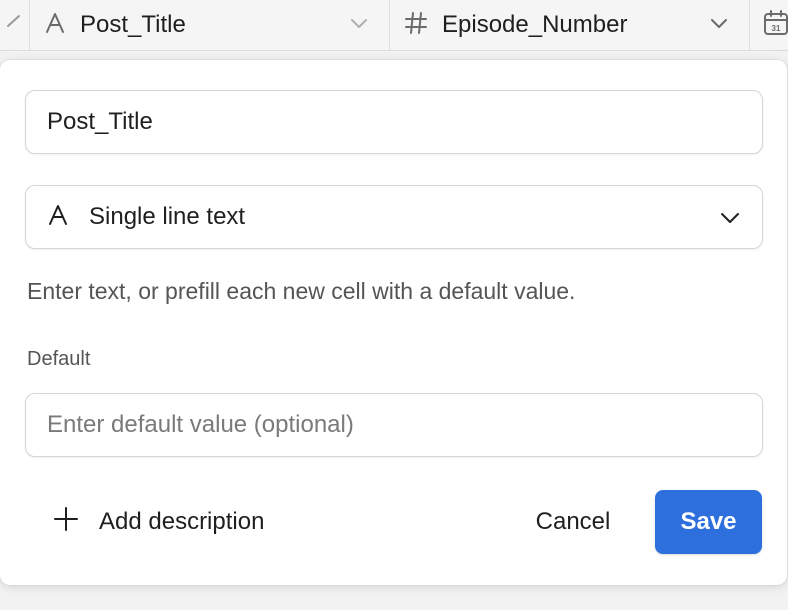 This screenshot has height=610, width=788. Describe the element at coordinates (535, 24) in the screenshot. I see `column-name: Episode_Number` at that location.